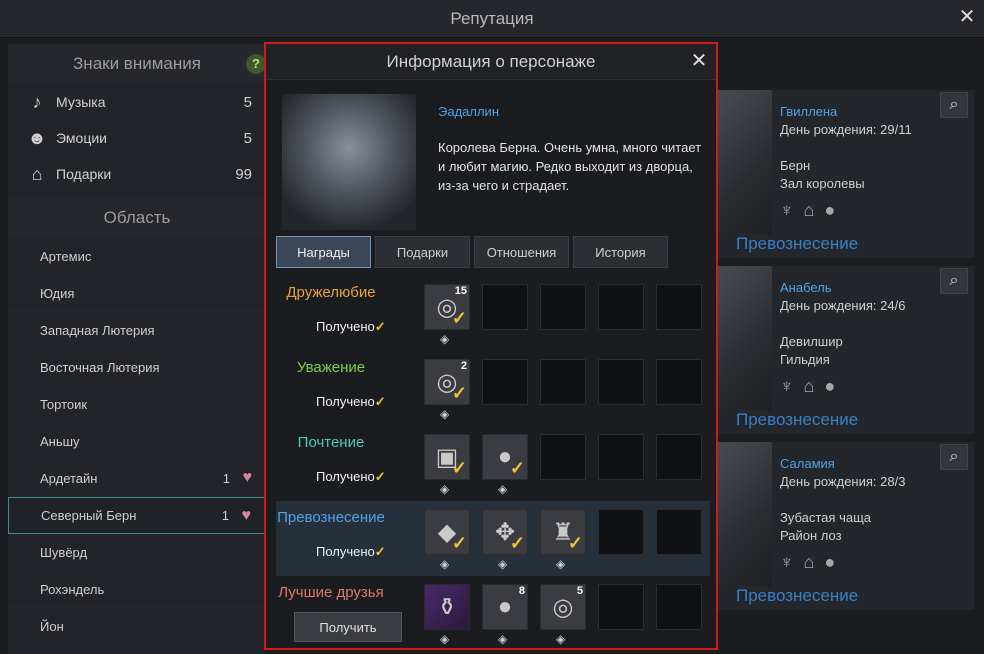  What do you see at coordinates (137, 441) in the screenshot?
I see `region-item: Аньшу` at bounding box center [137, 441].